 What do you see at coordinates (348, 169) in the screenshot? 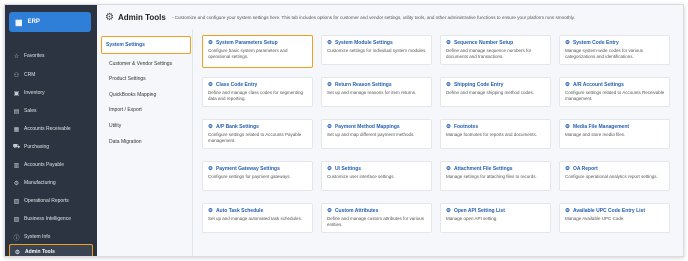
I see `card-title-label: UI Settings` at bounding box center [348, 169].